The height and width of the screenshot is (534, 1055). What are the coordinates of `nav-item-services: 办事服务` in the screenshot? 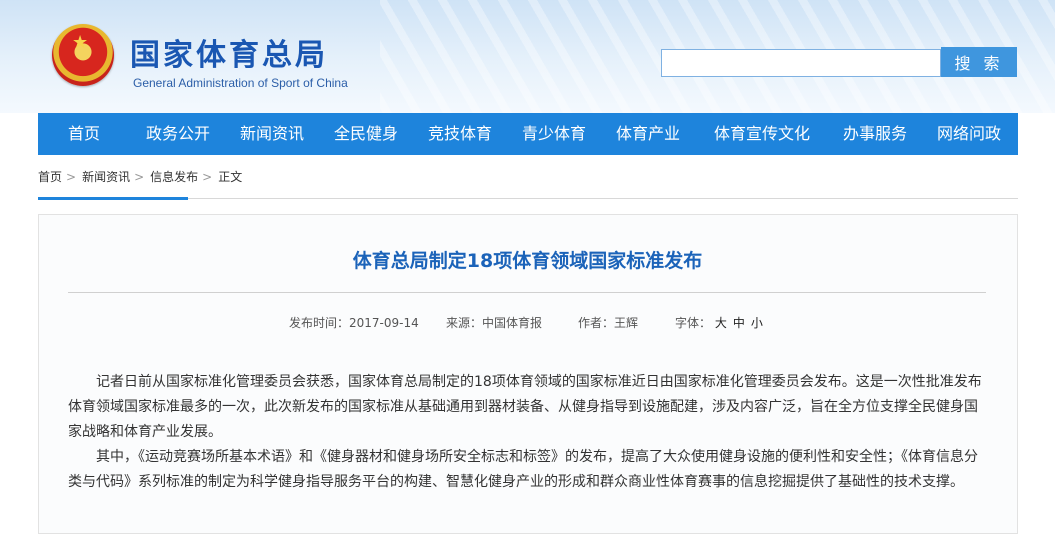 It's located at (875, 134).